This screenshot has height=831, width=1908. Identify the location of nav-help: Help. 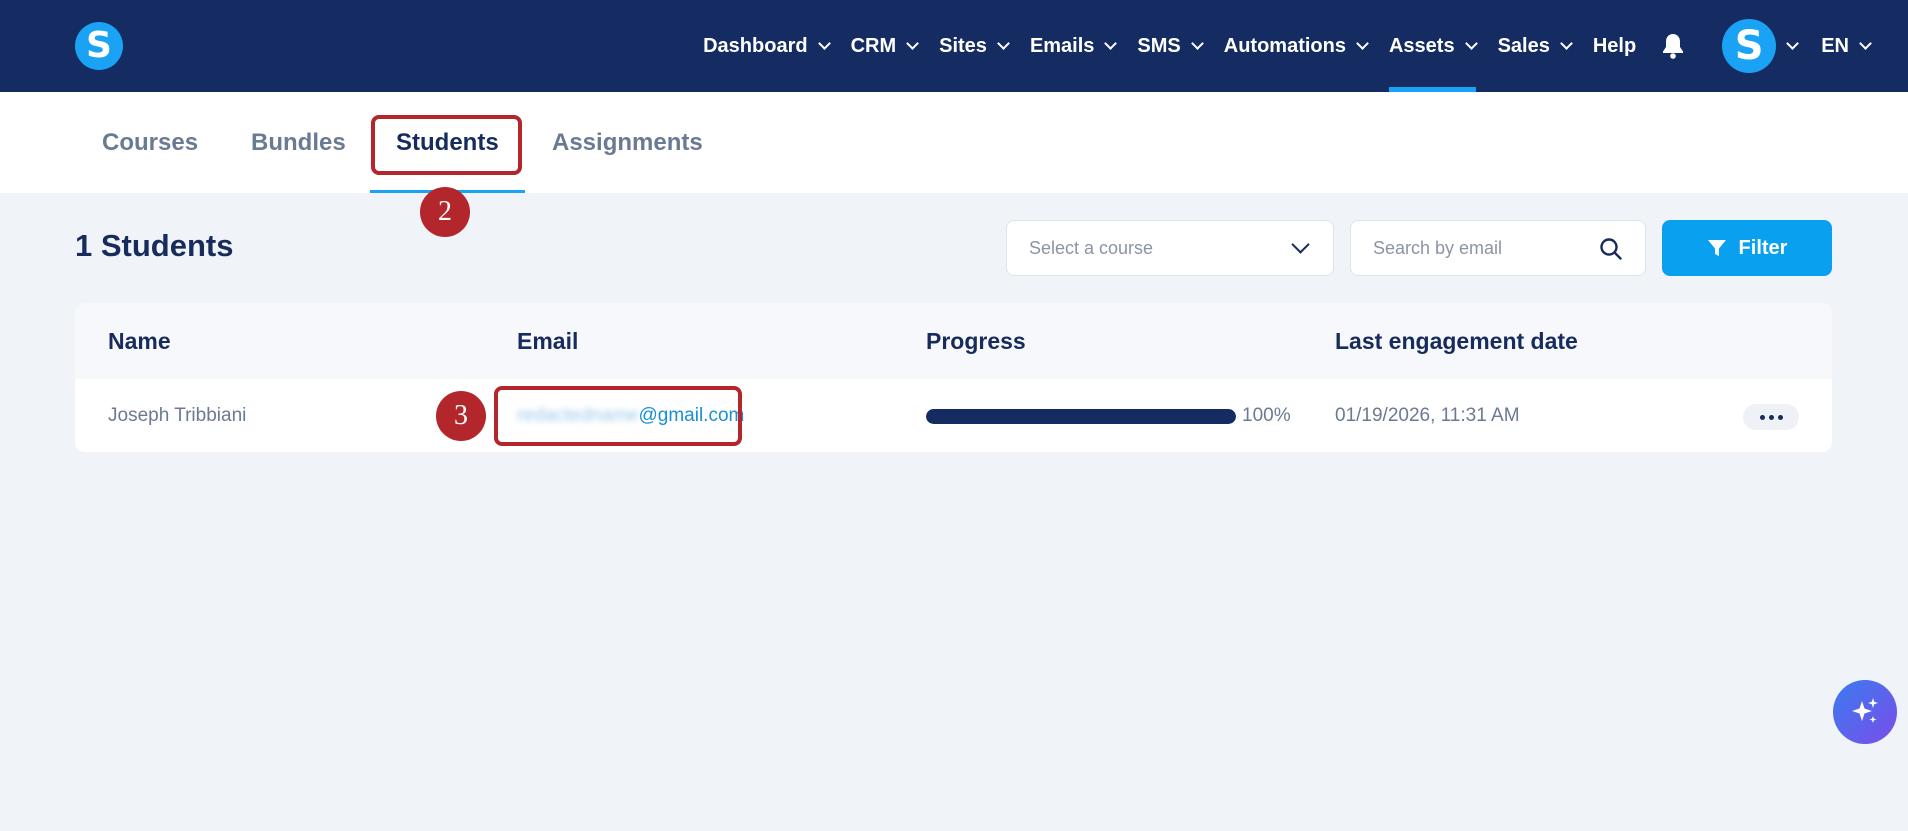
(1614, 46).